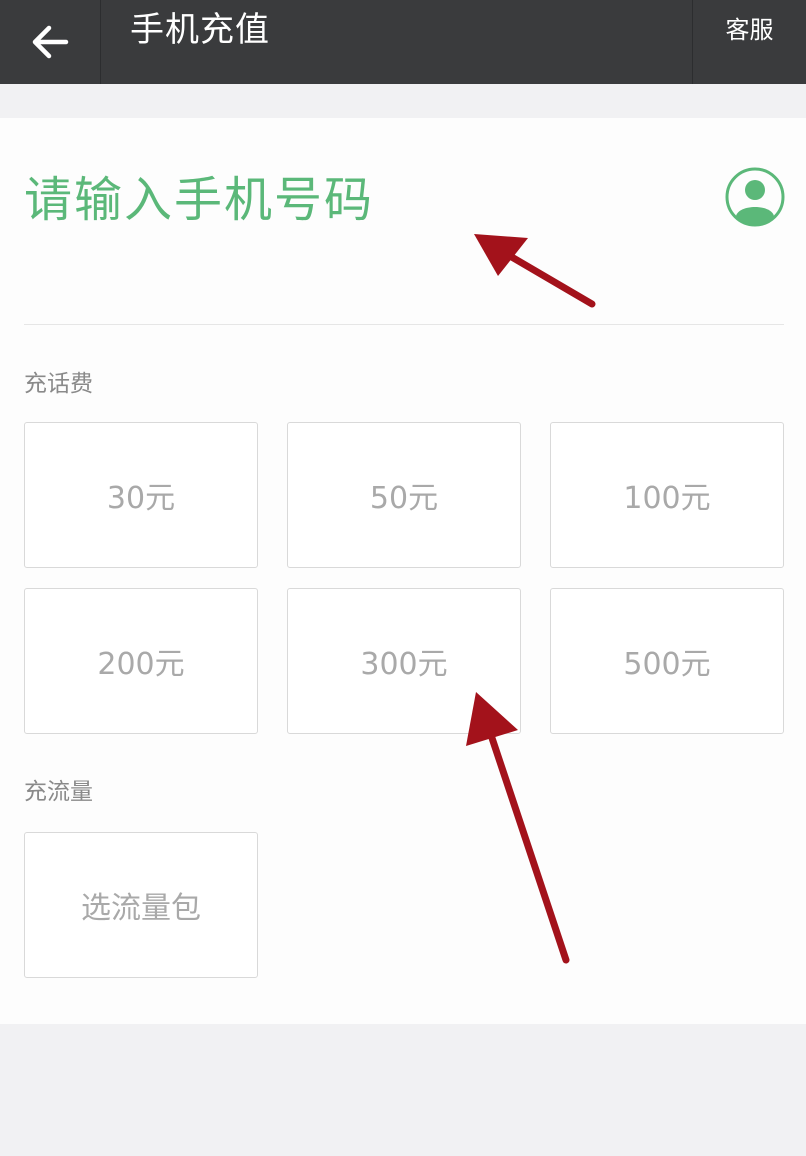  Describe the element at coordinates (364, 200) in the screenshot. I see `phone-number-input` at that location.